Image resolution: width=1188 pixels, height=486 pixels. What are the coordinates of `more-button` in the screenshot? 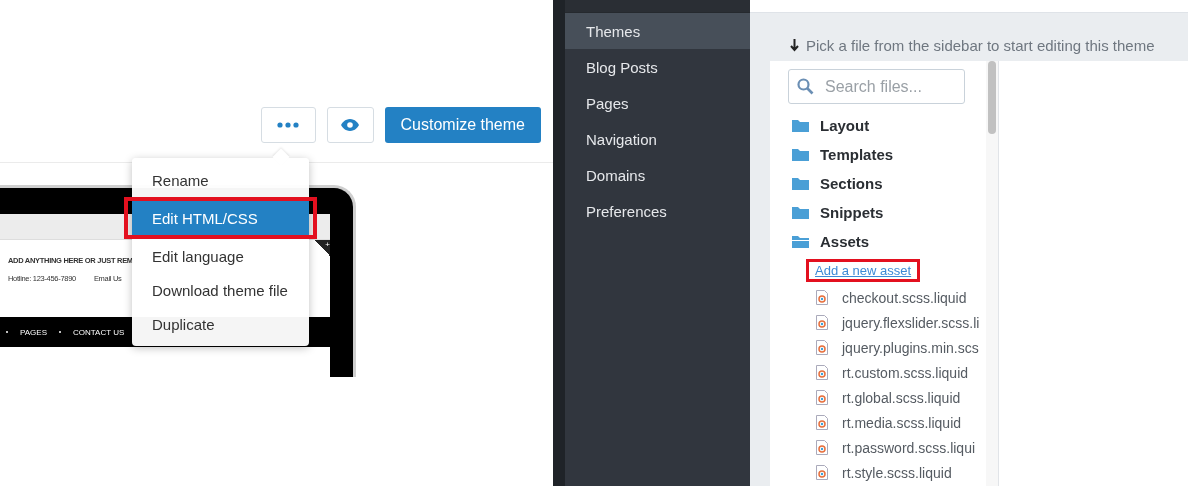 It's located at (288, 125).